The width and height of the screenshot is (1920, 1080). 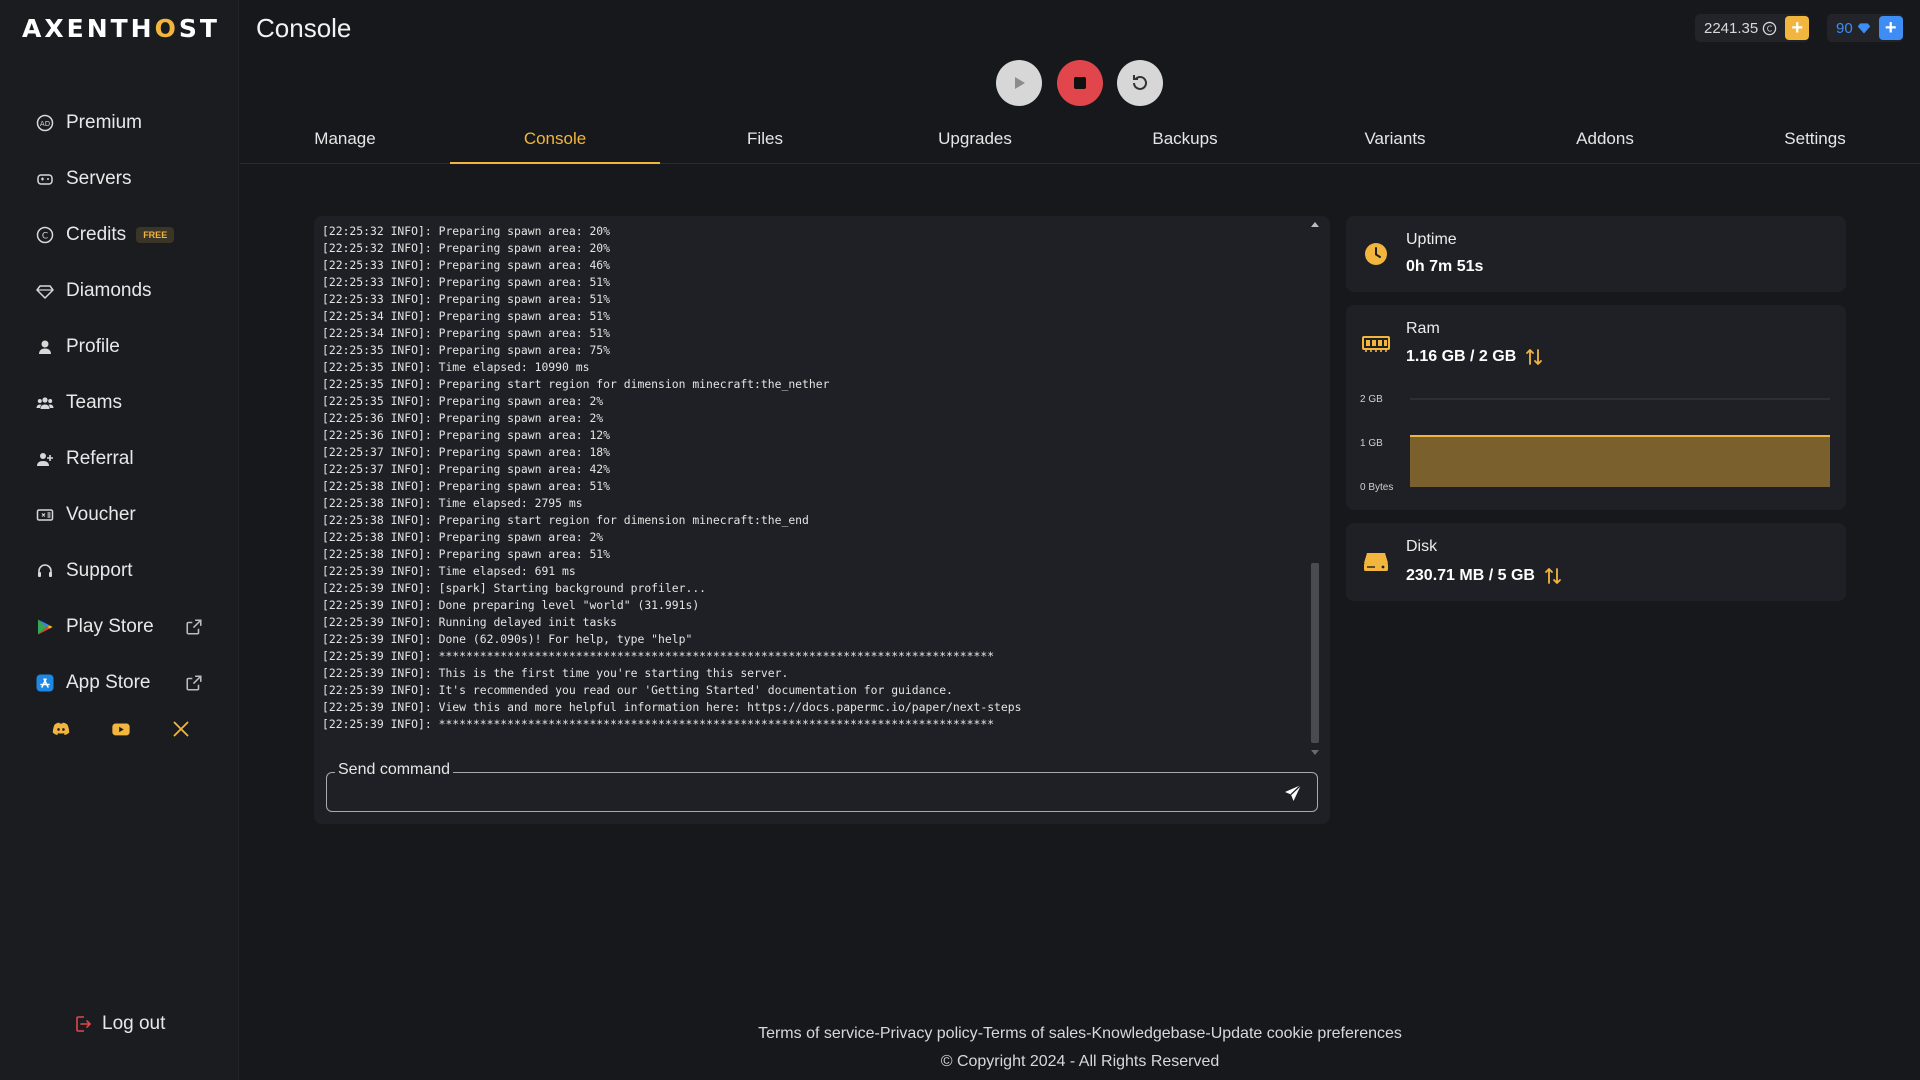 What do you see at coordinates (109, 290) in the screenshot?
I see `sidebar-item-label: Diamonds` at bounding box center [109, 290].